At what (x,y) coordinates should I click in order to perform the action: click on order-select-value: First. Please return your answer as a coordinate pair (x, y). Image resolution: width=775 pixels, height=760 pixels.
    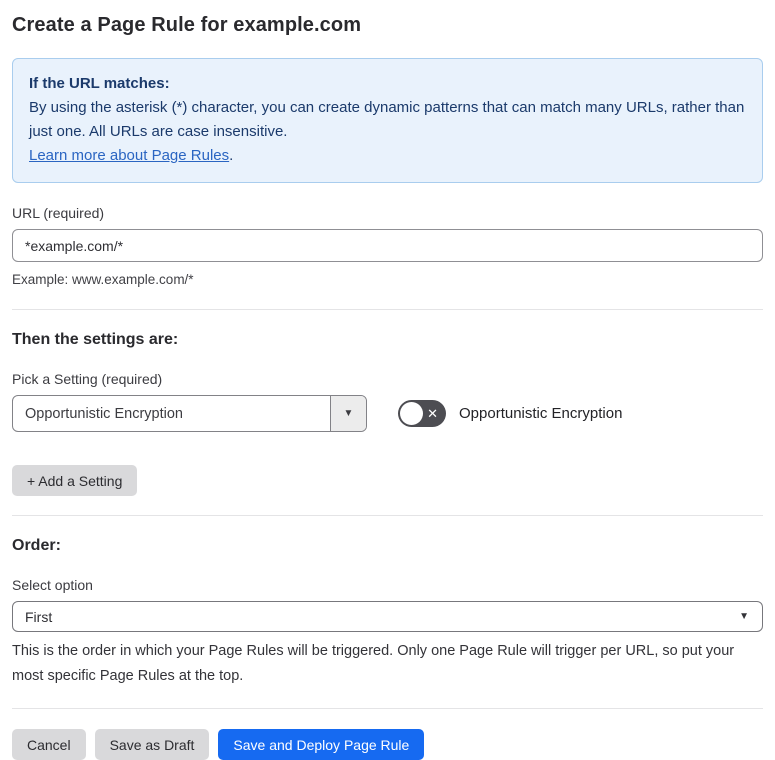
    Looking at the image, I should click on (39, 616).